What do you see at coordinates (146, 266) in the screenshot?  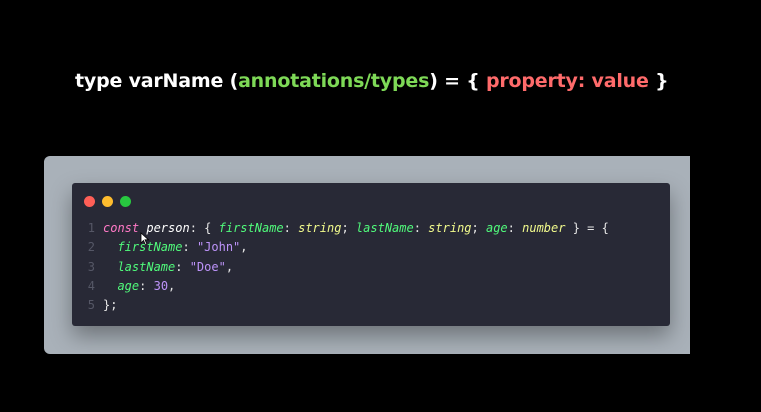 I see `object-key-lastname: lastName` at bounding box center [146, 266].